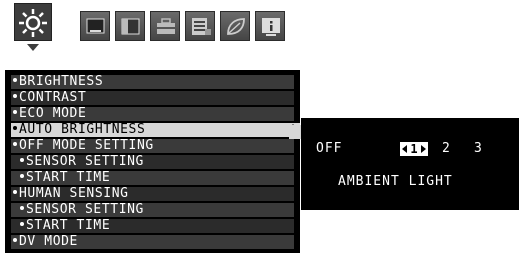 The width and height of the screenshot is (525, 257). Describe the element at coordinates (152, 194) in the screenshot. I see `menu-item-human-sensing: HUMAN SENSING` at that location.